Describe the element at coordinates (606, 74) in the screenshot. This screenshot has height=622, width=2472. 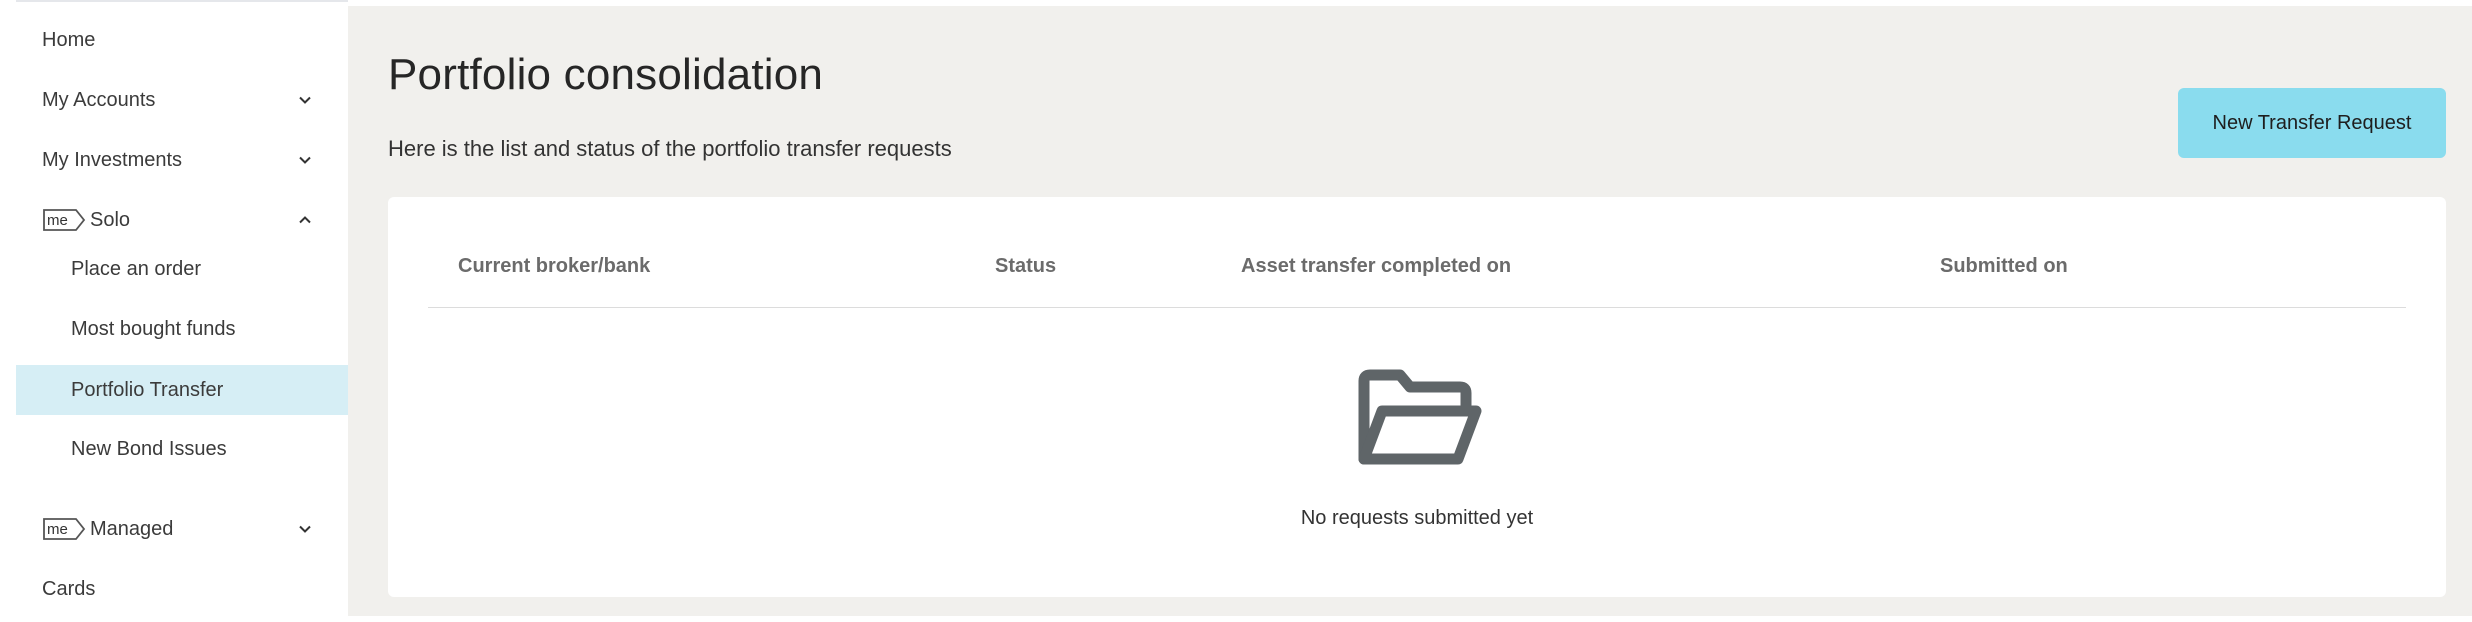
I see `page-title: Portfolio consolidation` at that location.